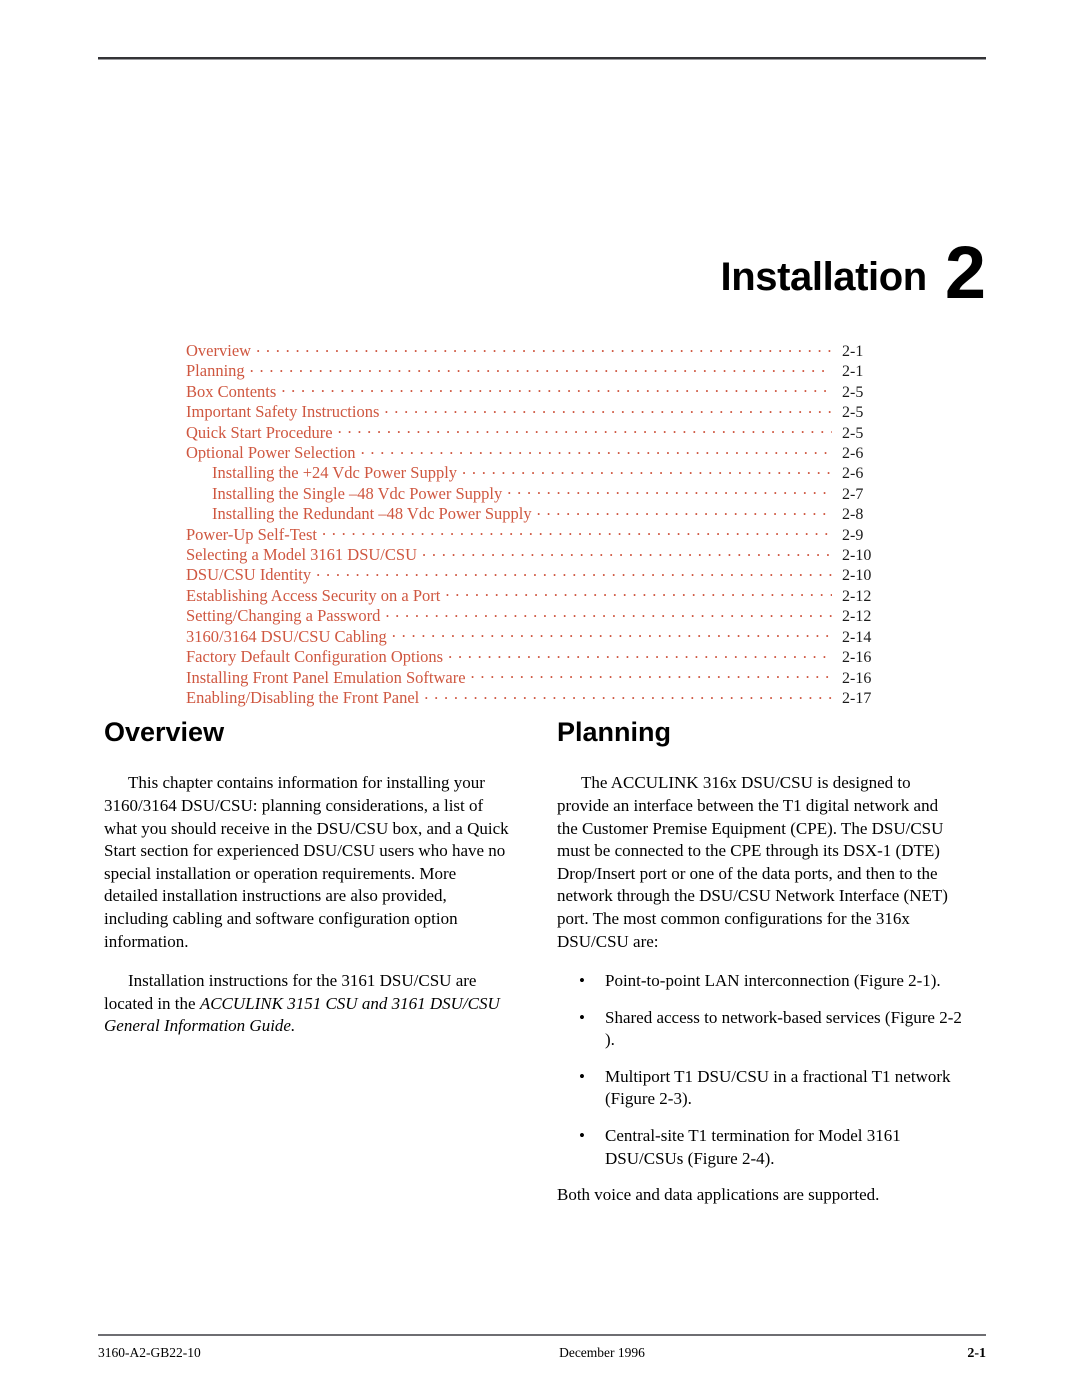 The height and width of the screenshot is (1397, 1080). I want to click on toc-entry: 3160/3164 DSU/CSU Cabling 2-14, so click(536, 637).